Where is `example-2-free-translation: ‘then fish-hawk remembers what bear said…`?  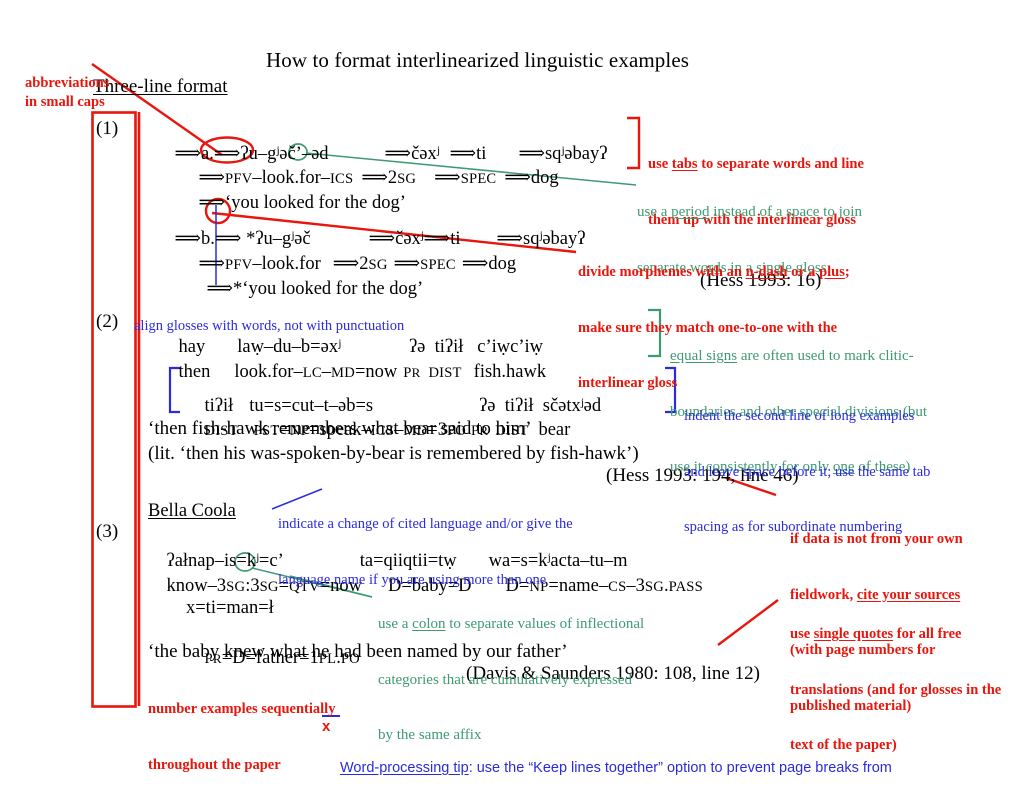
example-2-free-translation: ‘then fish-hawk remembers what bear said… is located at coordinates (340, 428).